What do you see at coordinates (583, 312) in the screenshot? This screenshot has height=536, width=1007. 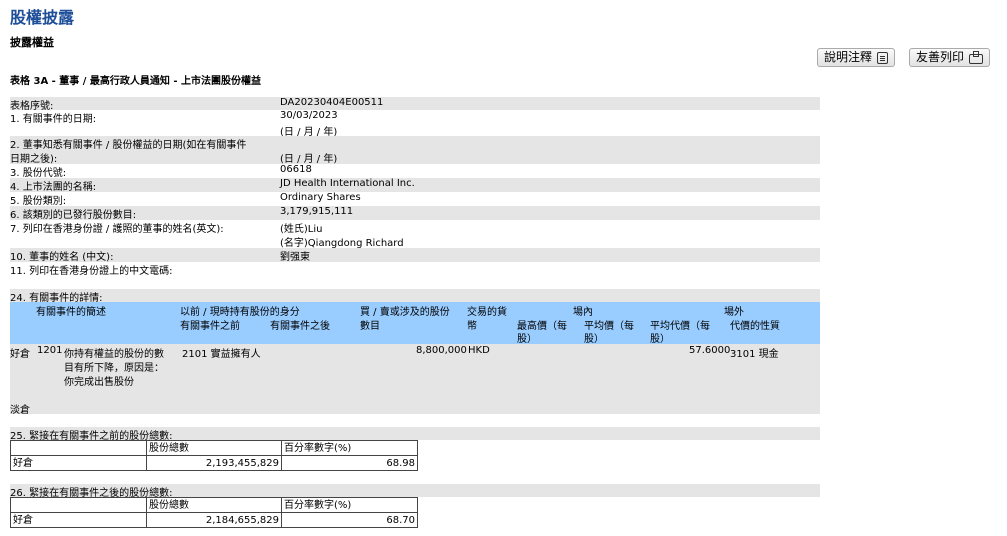 I see `hdr-on-exchange: 場內` at bounding box center [583, 312].